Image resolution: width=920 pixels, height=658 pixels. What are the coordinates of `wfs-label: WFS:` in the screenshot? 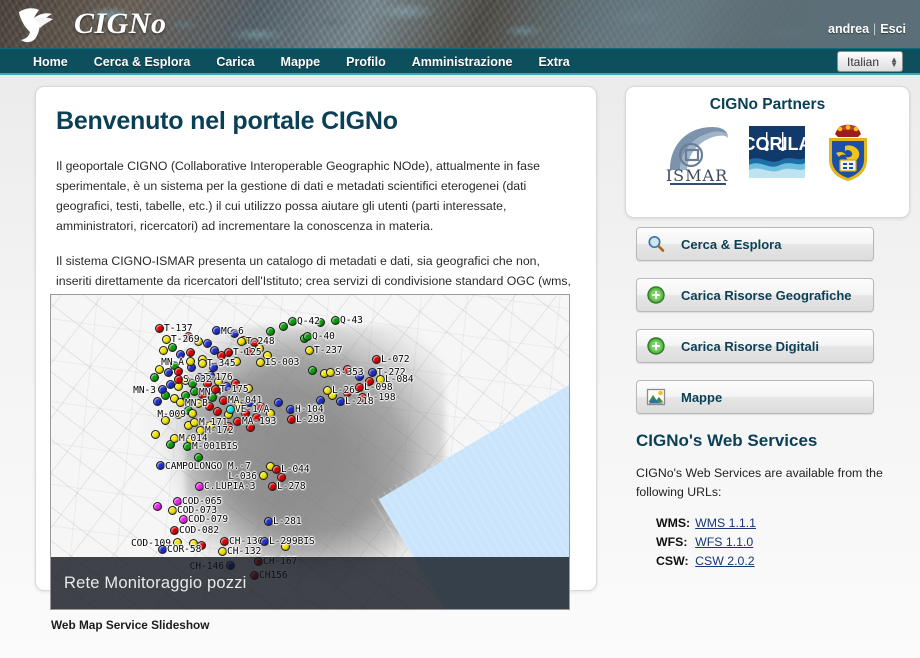 It's located at (672, 541).